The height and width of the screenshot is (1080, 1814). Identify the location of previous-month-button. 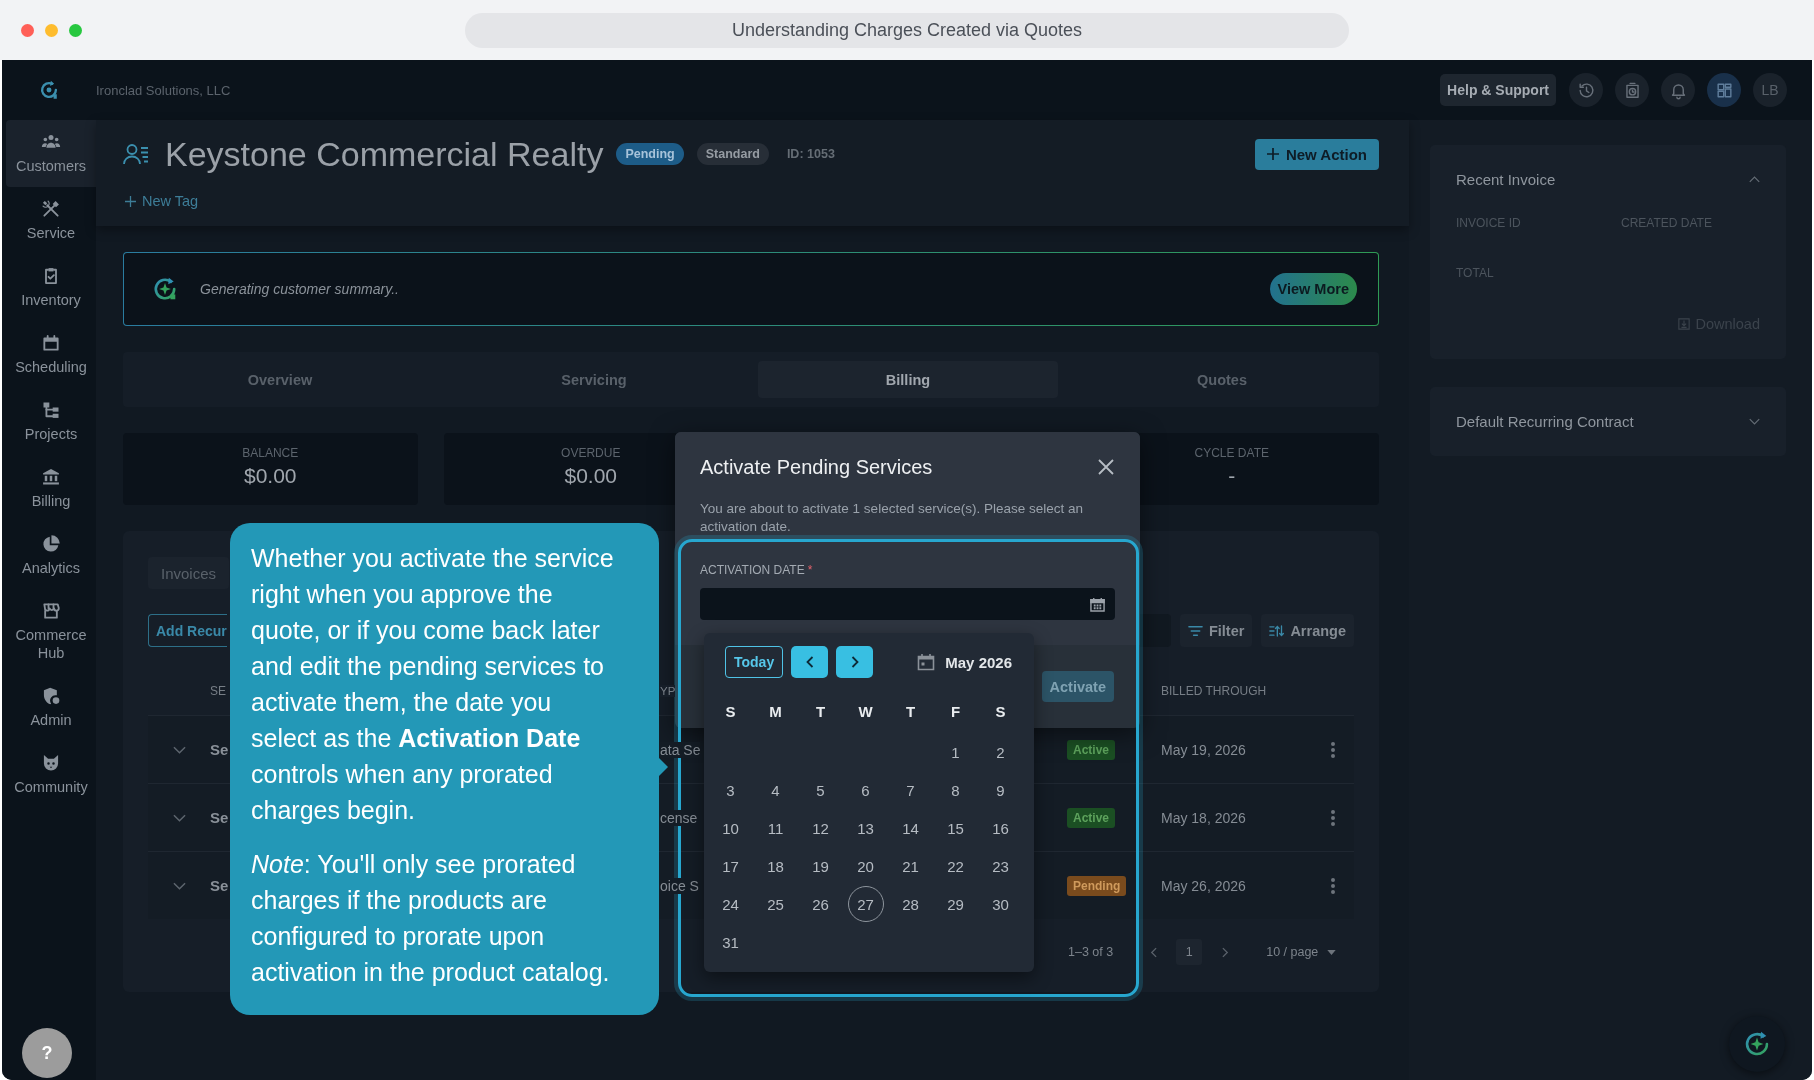
(810, 662).